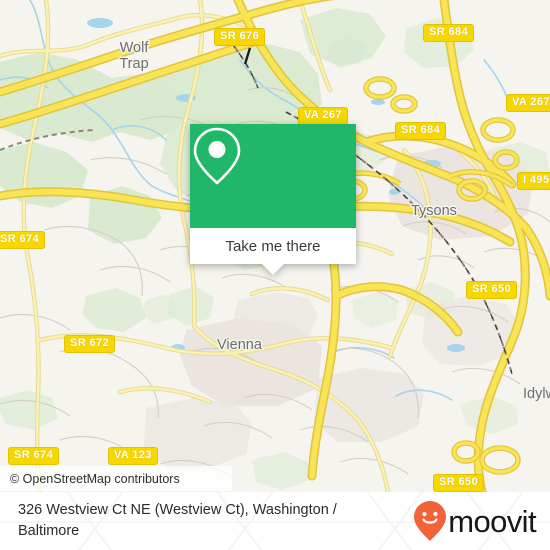  I want to click on shield-sr-674-west: SR 674, so click(23, 240).